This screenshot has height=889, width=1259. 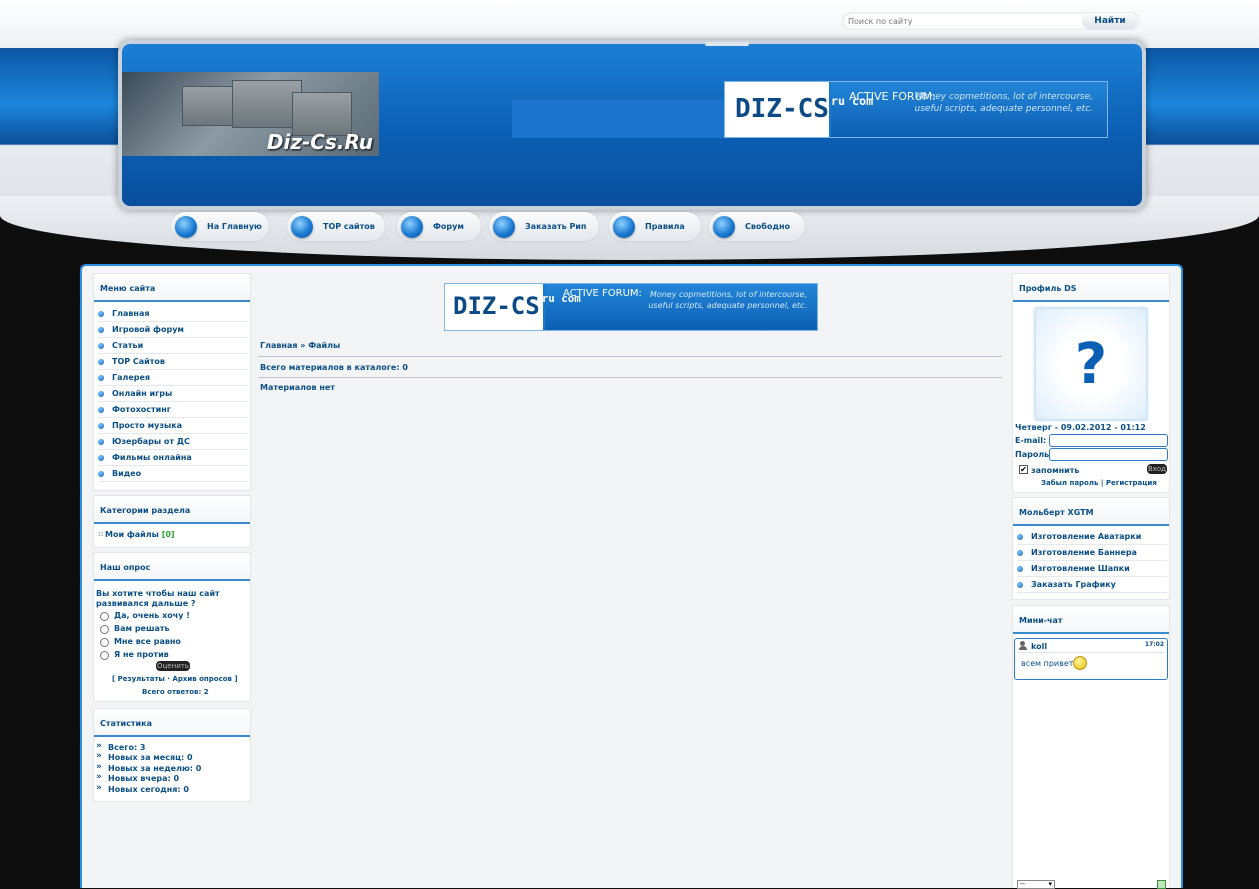 I want to click on avatar-placeholder: ?, so click(x=1091, y=364).